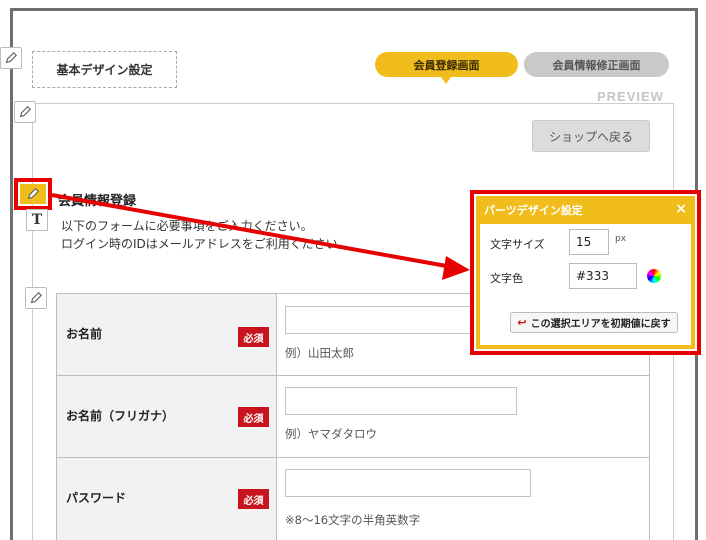  I want to click on text-color-label: 文字色, so click(506, 278).